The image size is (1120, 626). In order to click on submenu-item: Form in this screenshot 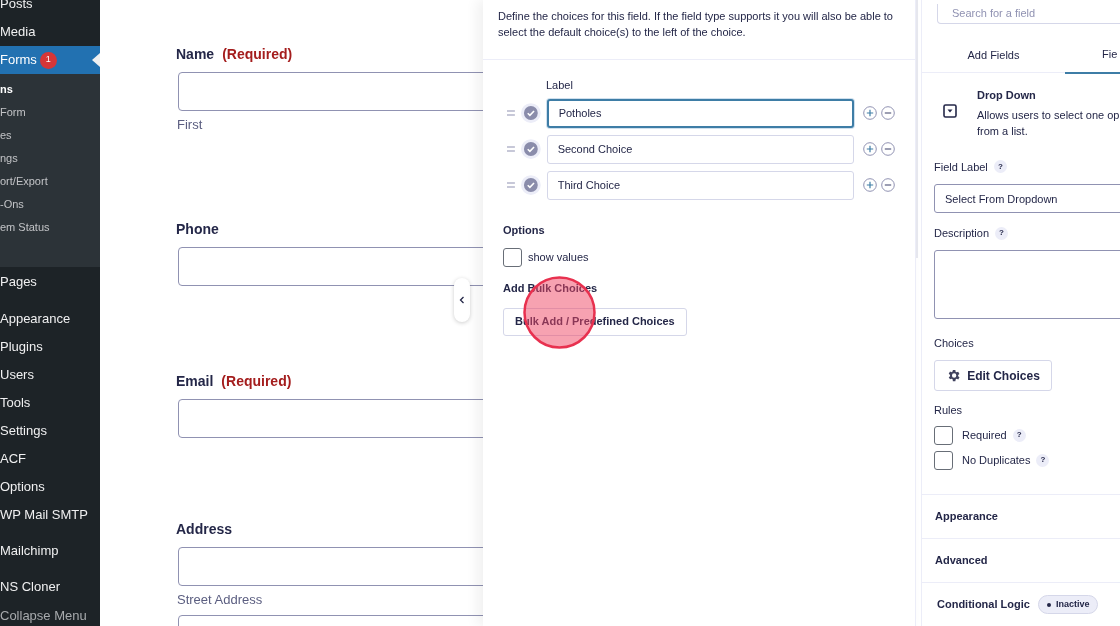, I will do `click(50, 112)`.